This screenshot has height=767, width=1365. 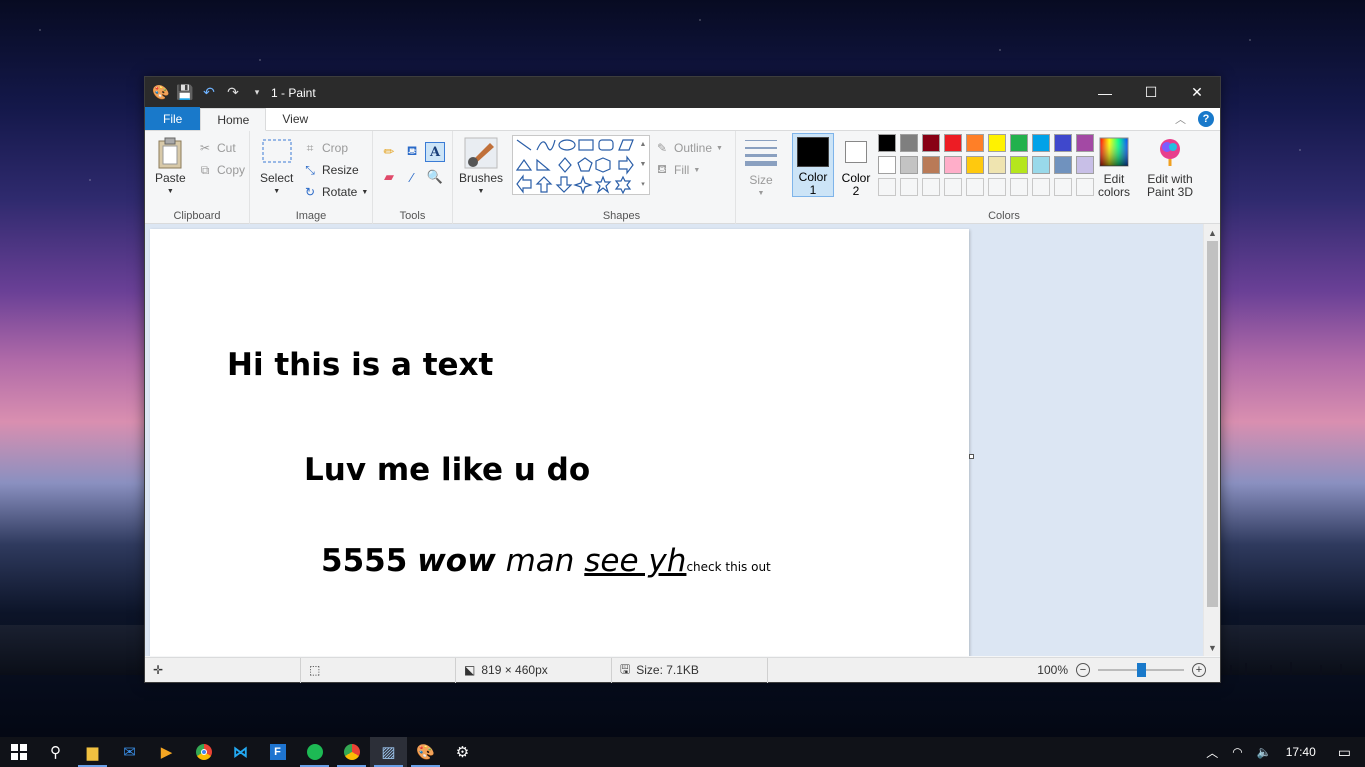 I want to click on edit-paint3d-button: Edit with Paint 3D, so click(x=1170, y=168).